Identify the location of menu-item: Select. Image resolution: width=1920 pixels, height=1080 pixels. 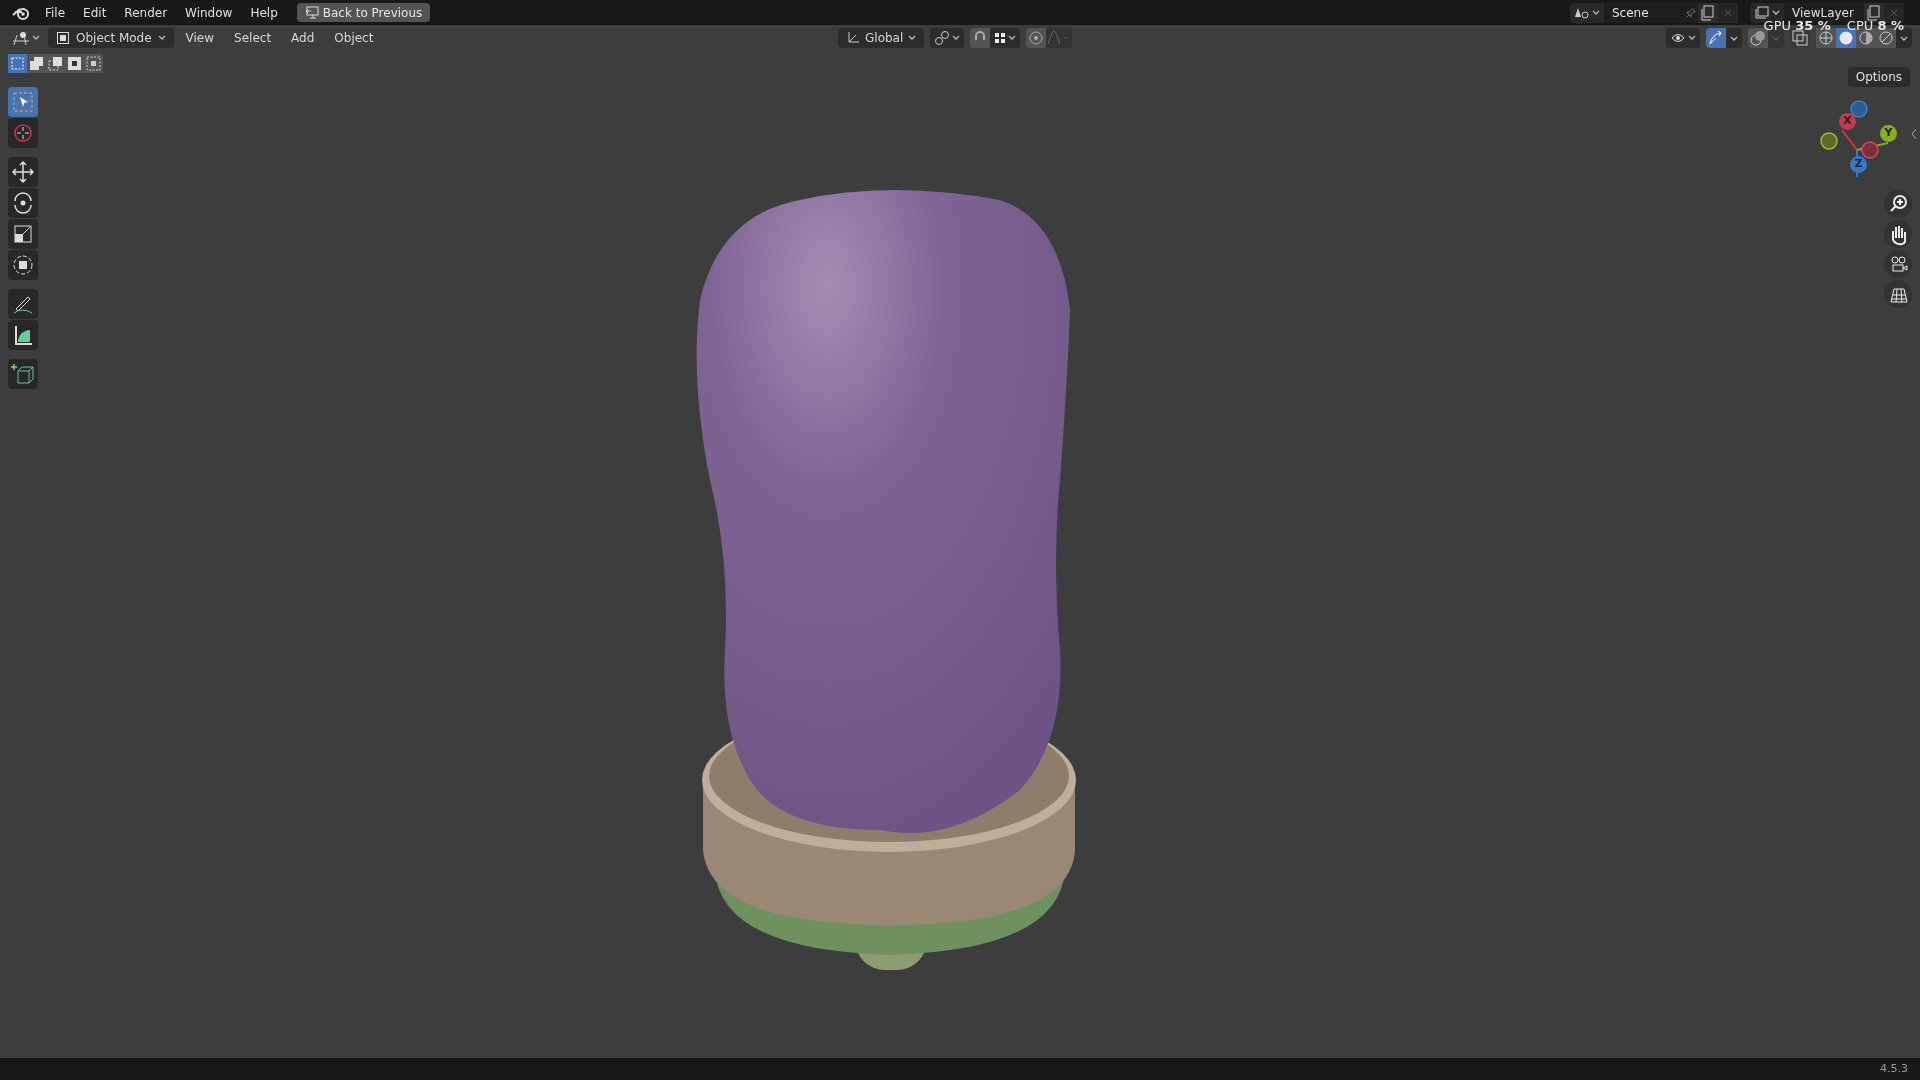
(253, 38).